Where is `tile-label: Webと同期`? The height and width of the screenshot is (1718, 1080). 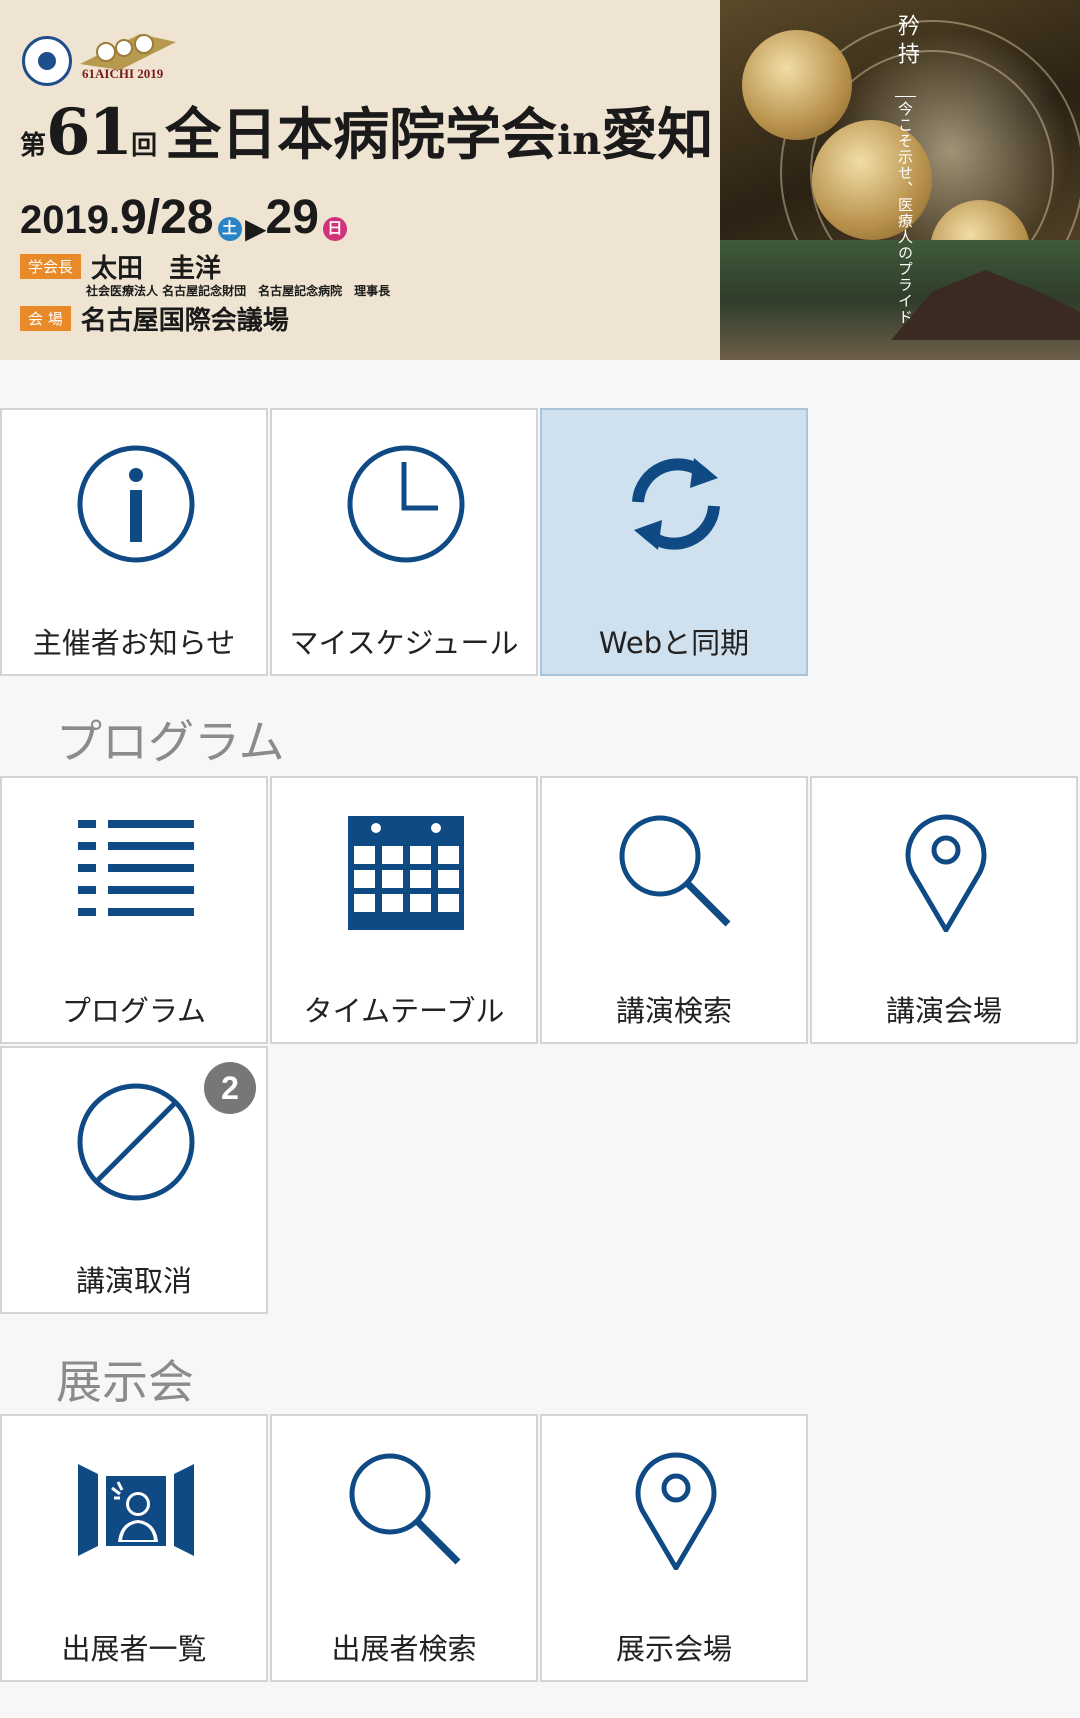
tile-label: Webと同期 is located at coordinates (674, 643).